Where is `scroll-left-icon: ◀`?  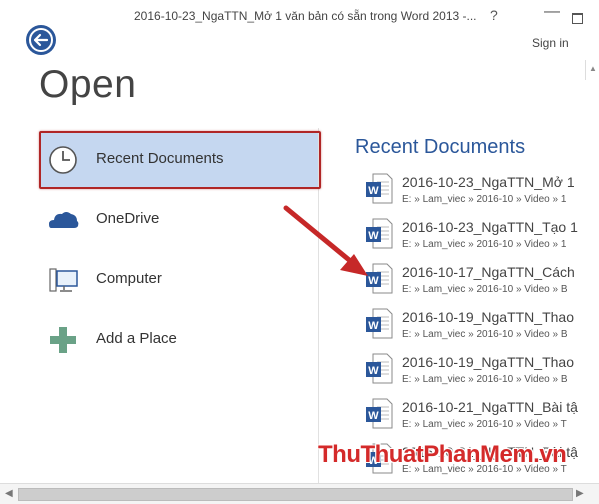
scroll-left-icon: ◀ is located at coordinates (9, 493).